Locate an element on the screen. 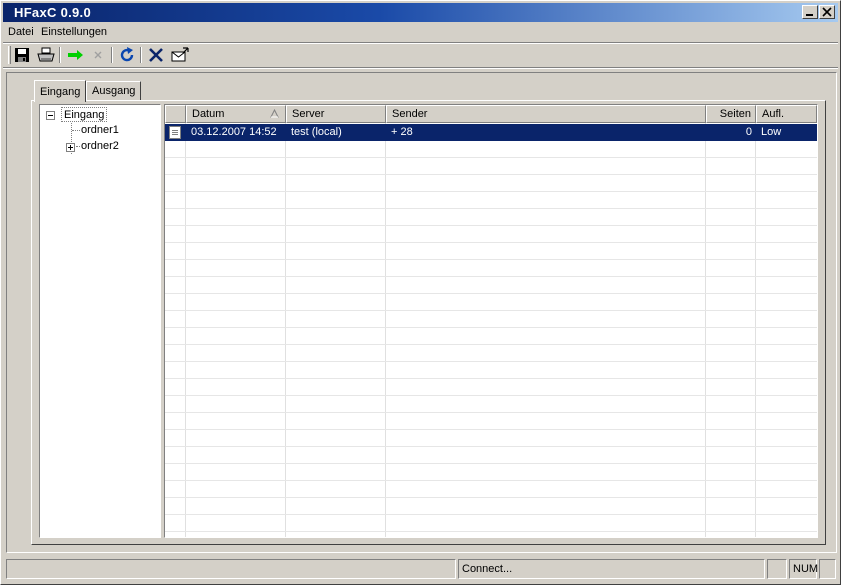  status-pane-caps is located at coordinates (777, 569).